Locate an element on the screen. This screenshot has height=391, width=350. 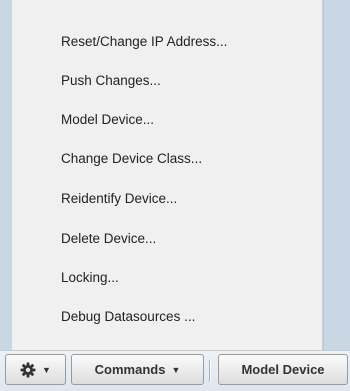
commands-button: Commands ▼ is located at coordinates (137, 369).